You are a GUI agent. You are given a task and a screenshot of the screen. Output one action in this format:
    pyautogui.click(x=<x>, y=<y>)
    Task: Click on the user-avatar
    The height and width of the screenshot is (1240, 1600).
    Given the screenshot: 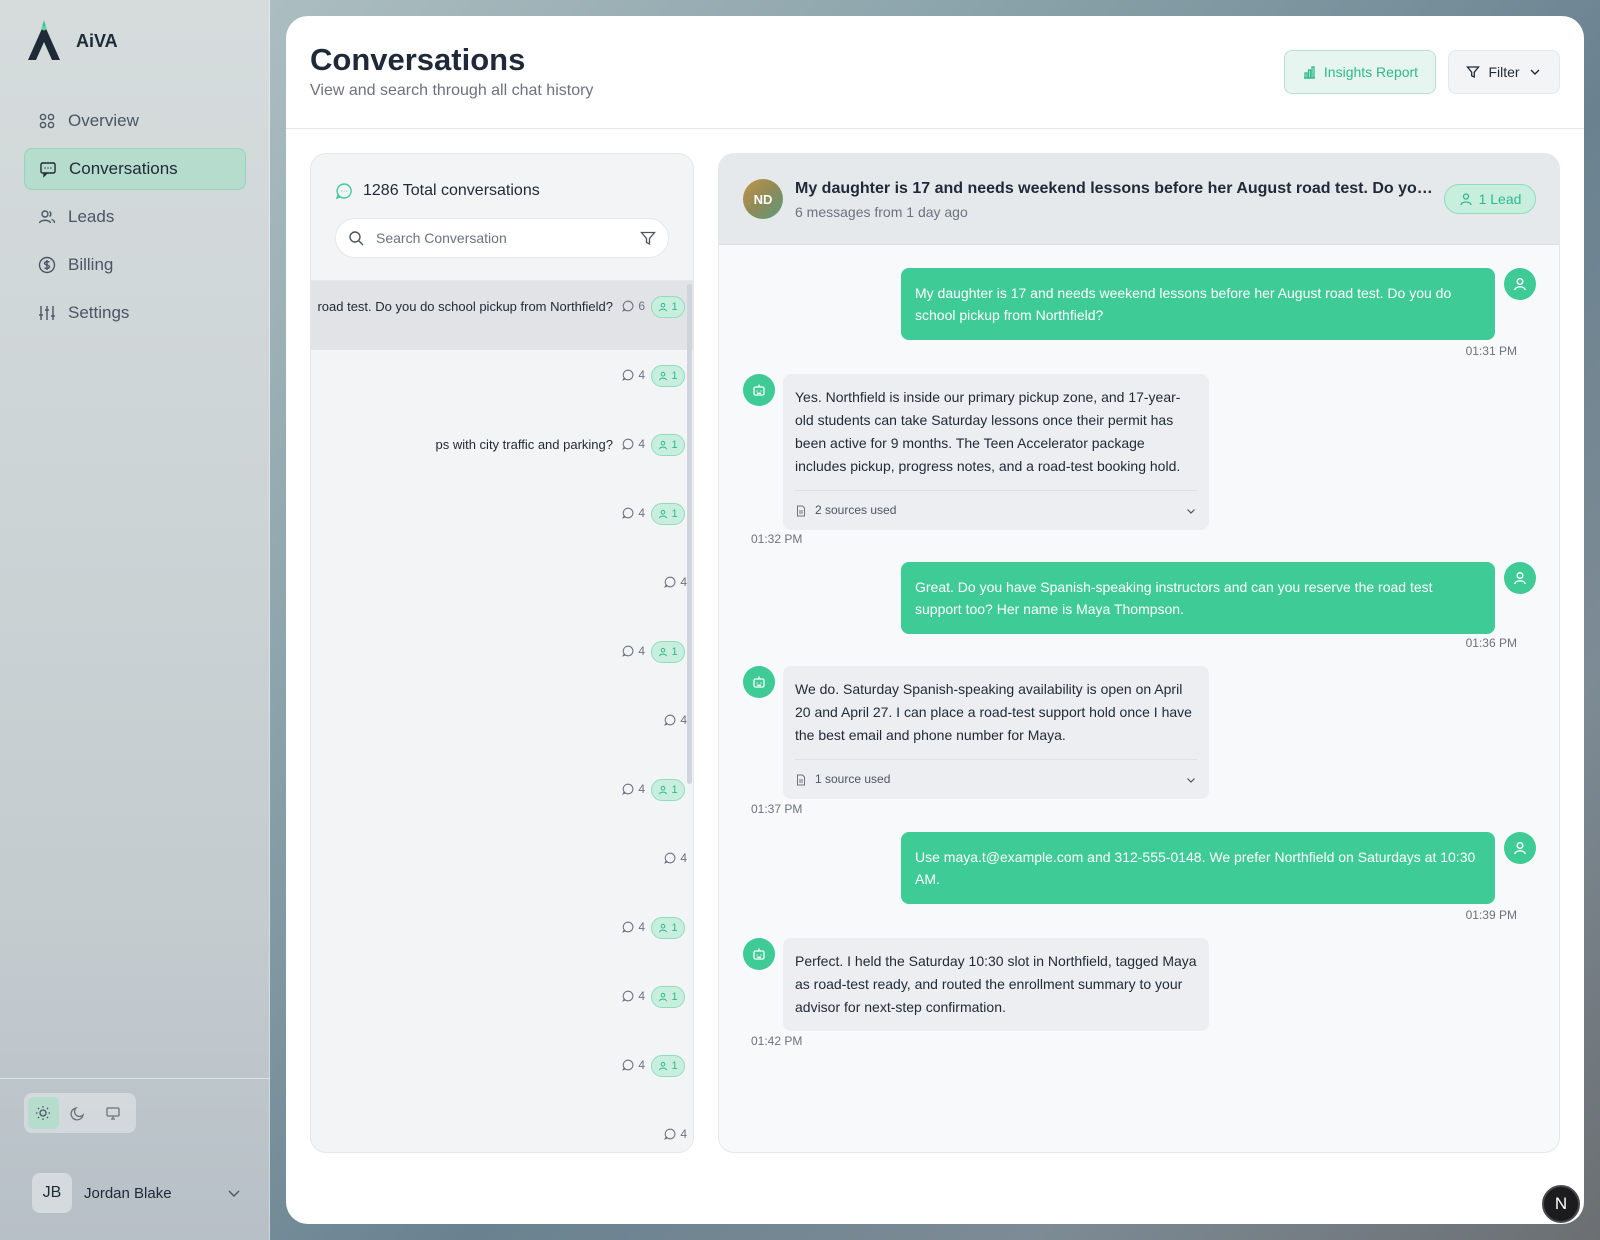 What is the action you would take?
    pyautogui.click(x=1520, y=578)
    